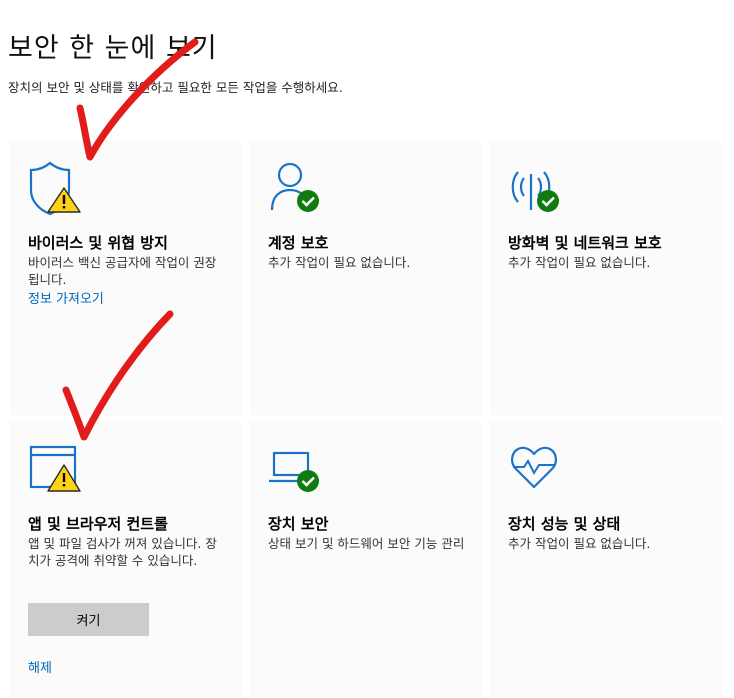 The image size is (734, 698). I want to click on heart-pulse-icon, so click(538, 469).